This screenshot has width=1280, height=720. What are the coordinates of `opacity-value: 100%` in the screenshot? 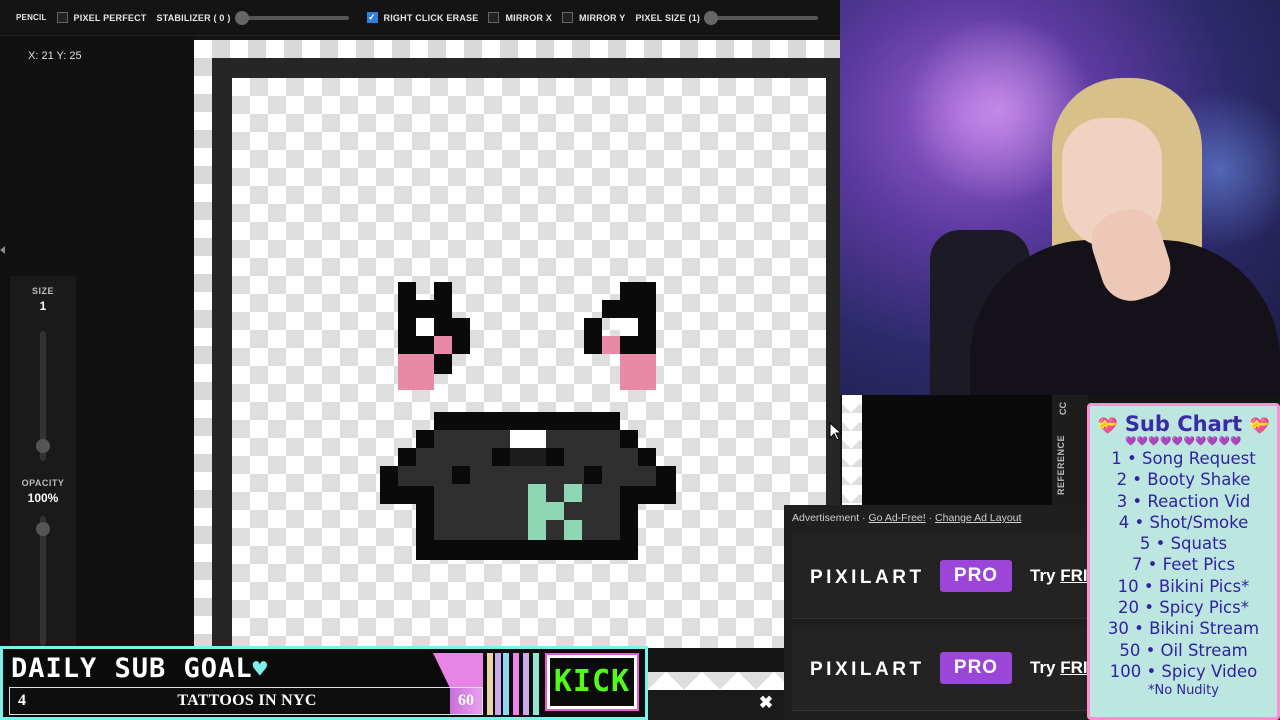 It's located at (43, 498).